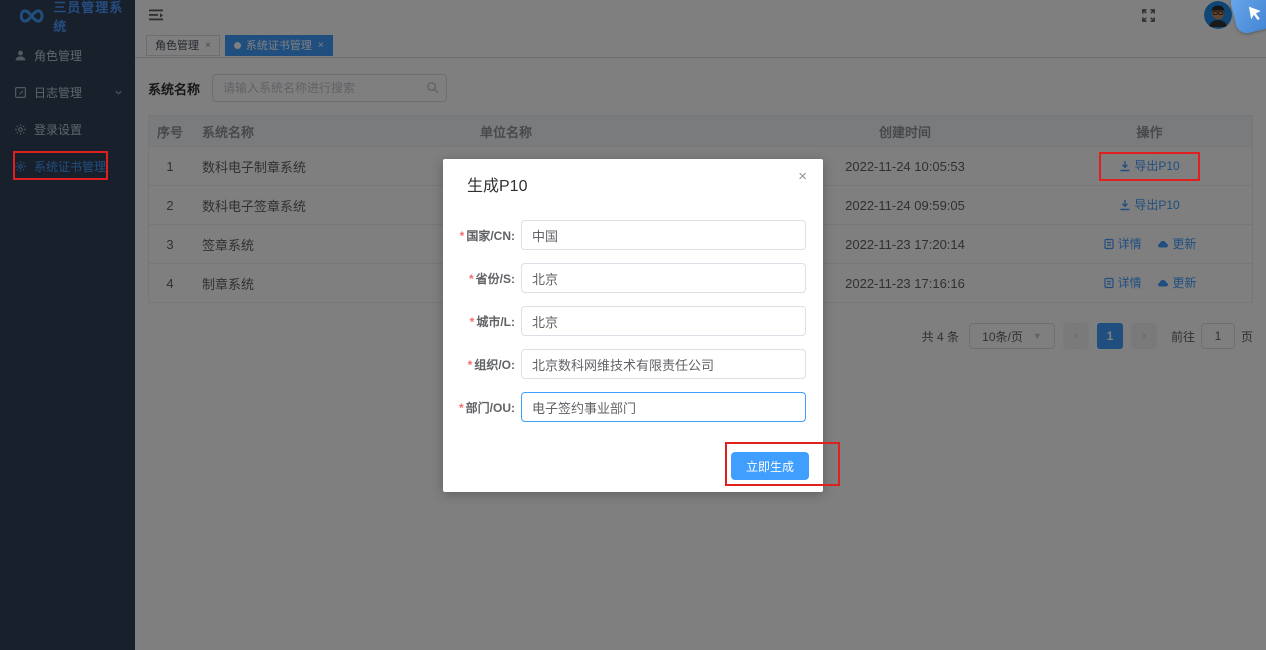 This screenshot has width=1266, height=650. Describe the element at coordinates (497, 186) in the screenshot. I see `dialog-title: 生成P10` at that location.